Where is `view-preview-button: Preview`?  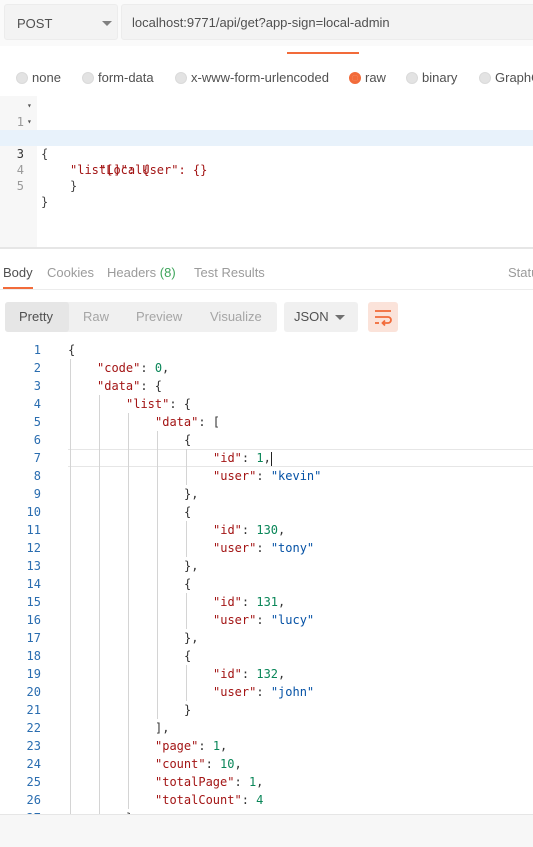
view-preview-button: Preview is located at coordinates (159, 316).